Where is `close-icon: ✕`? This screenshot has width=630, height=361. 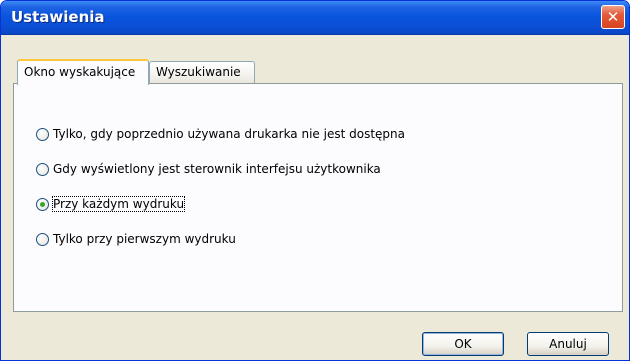 close-icon: ✕ is located at coordinates (613, 16).